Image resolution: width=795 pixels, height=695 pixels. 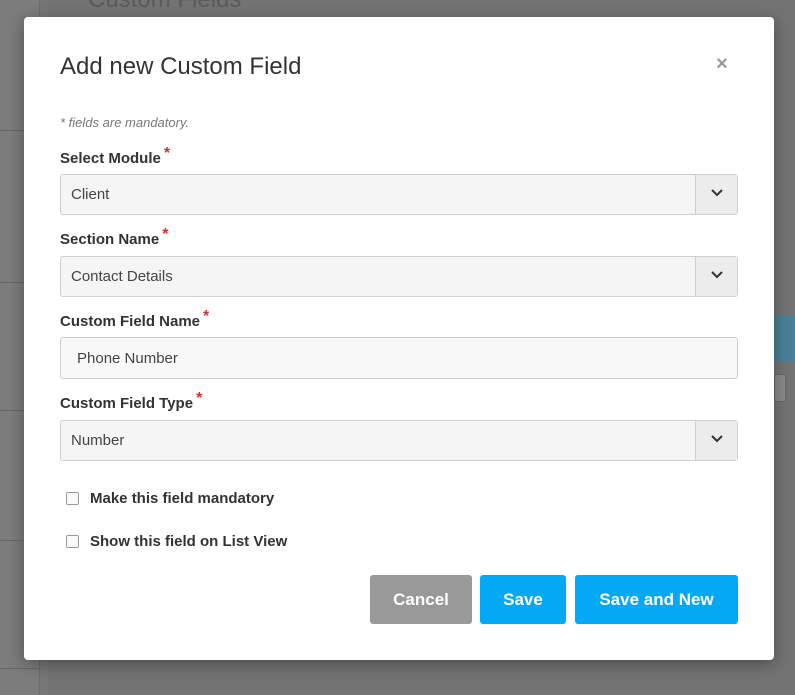 I want to click on module-label-text: Select Module, so click(x=110, y=158).